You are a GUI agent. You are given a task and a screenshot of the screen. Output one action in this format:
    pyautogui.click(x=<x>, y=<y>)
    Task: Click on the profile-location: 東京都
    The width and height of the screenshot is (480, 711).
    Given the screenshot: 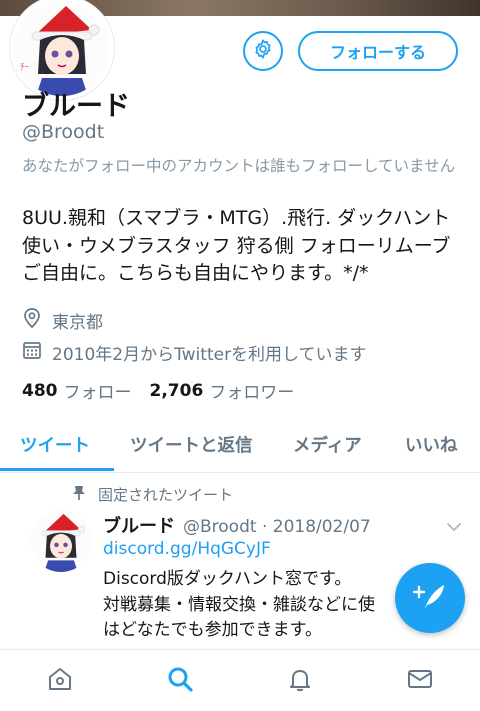 What is the action you would take?
    pyautogui.click(x=62, y=320)
    